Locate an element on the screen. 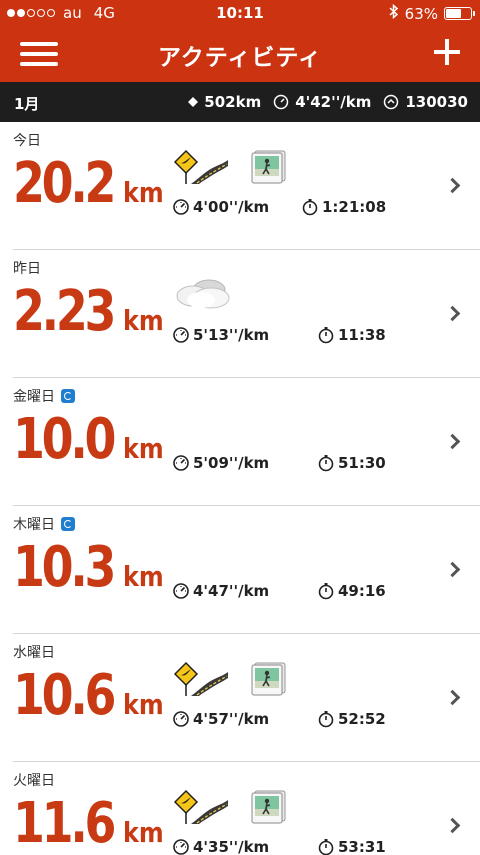 This screenshot has height=855, width=480. activity-distance: 10.0 km is located at coordinates (92, 440).